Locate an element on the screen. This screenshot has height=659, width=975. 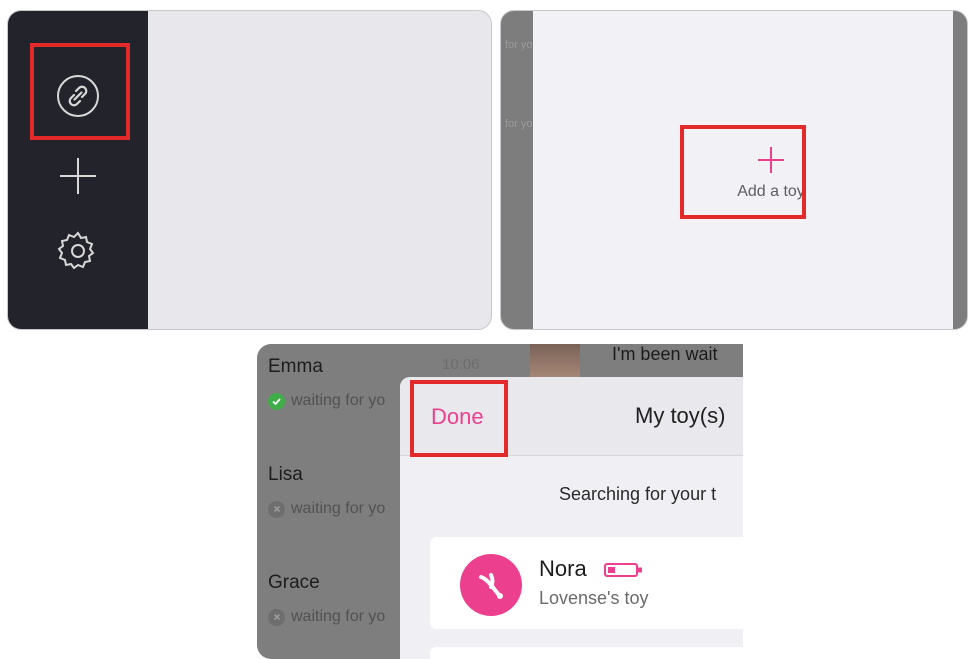
contact-name: Emma is located at coordinates (295, 366).